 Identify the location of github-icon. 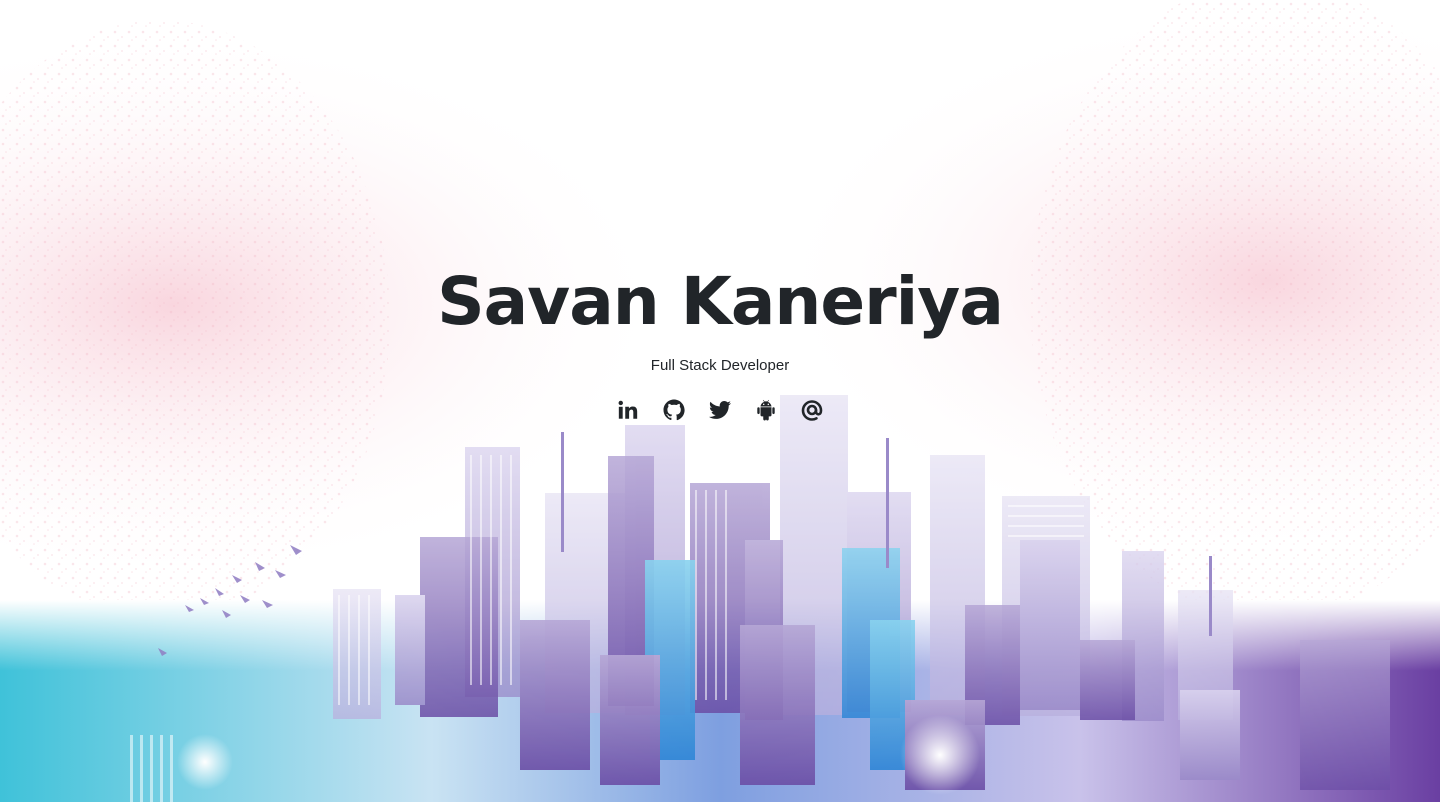
(674, 410).